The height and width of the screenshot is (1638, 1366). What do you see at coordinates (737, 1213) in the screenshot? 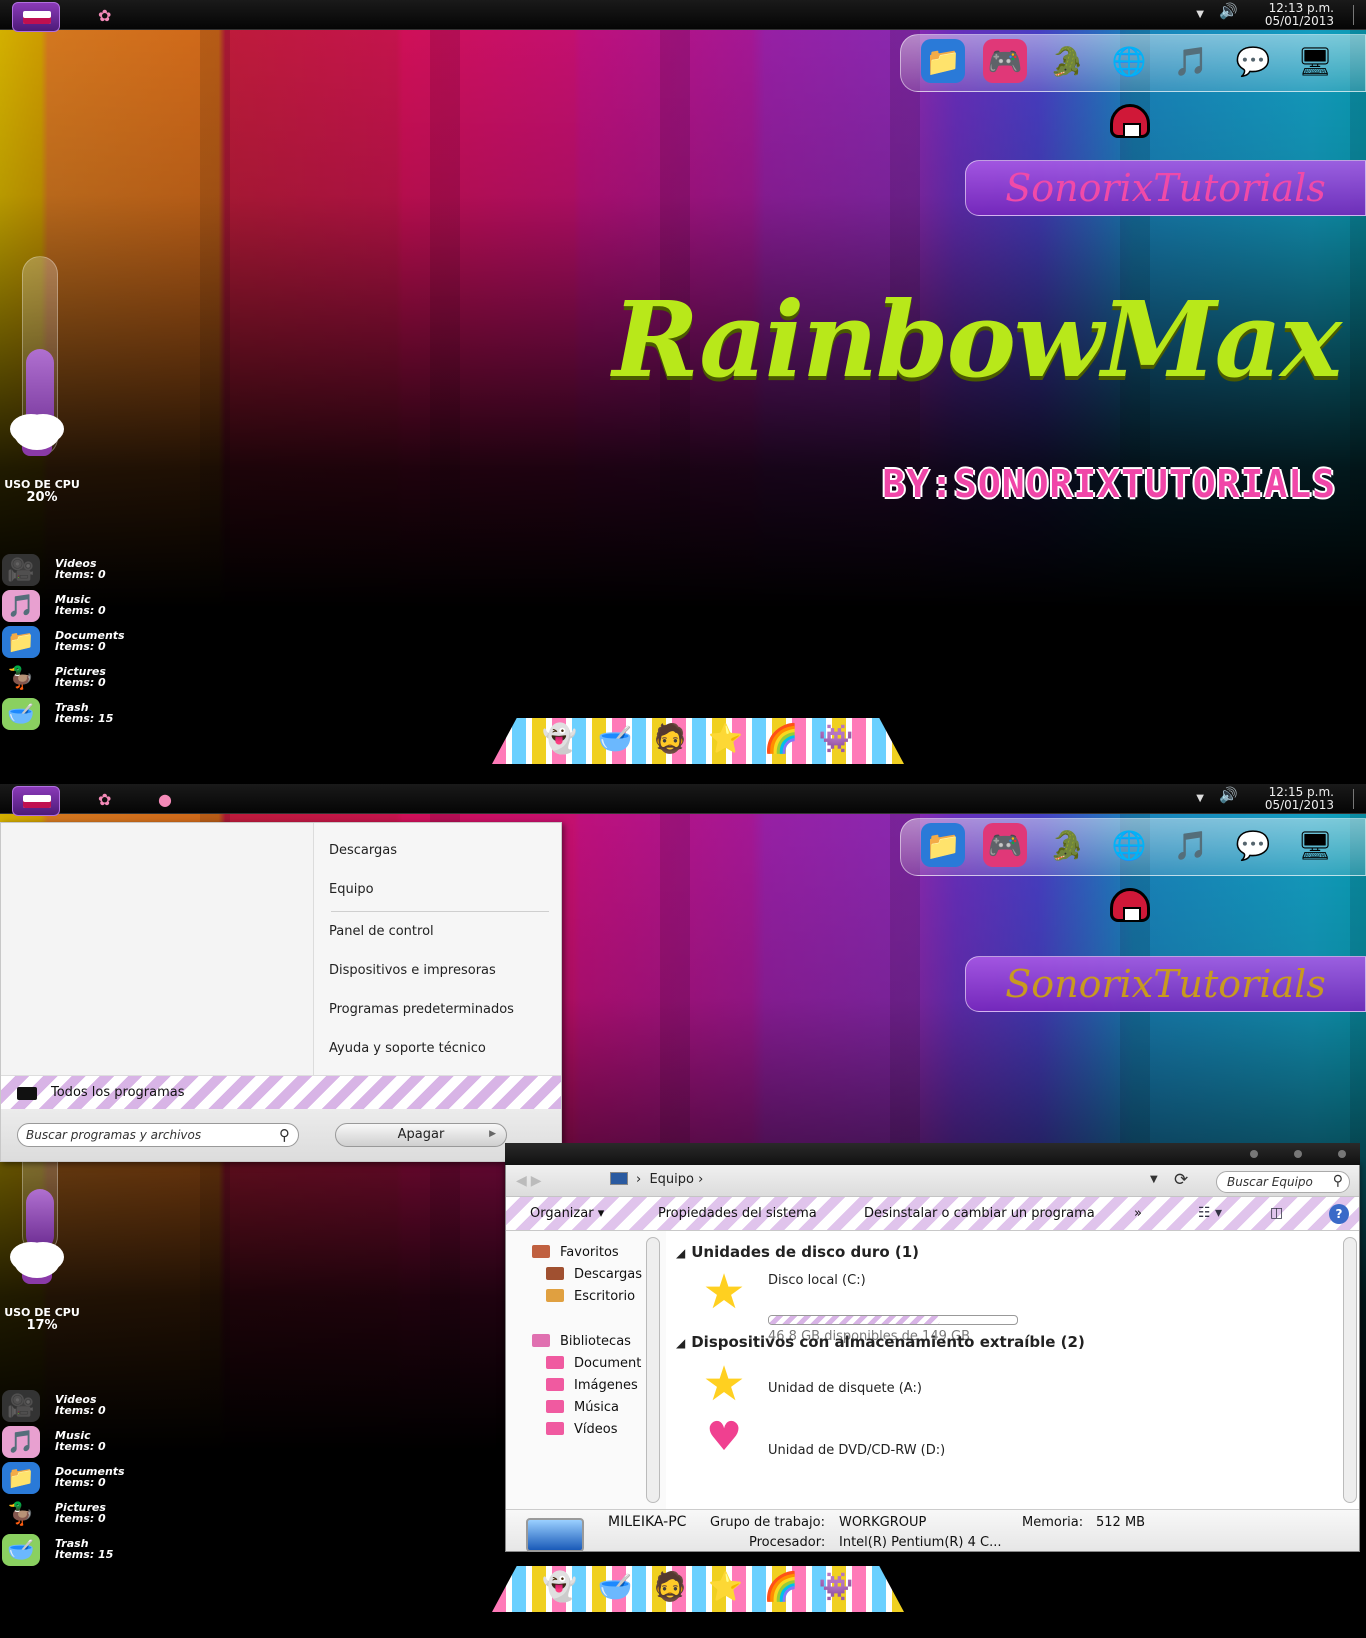
I see `system-properties-button: Propiedades del sistema` at bounding box center [737, 1213].